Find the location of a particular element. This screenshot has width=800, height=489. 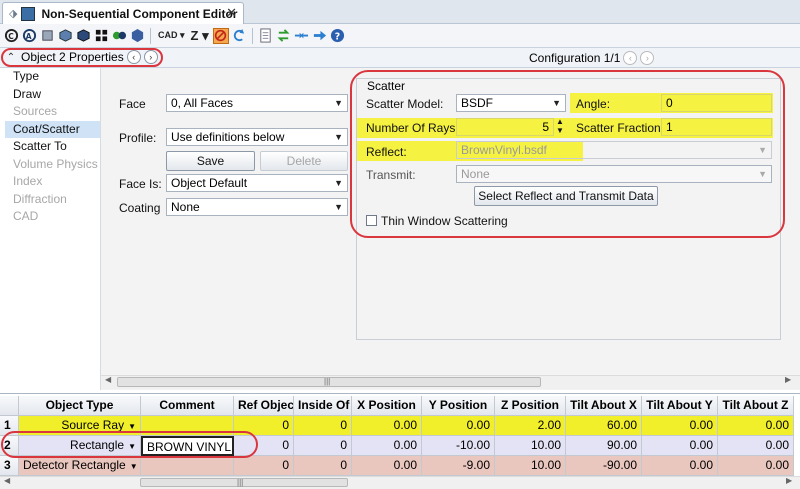

close-tab-icon: ✕ is located at coordinates (231, 13).